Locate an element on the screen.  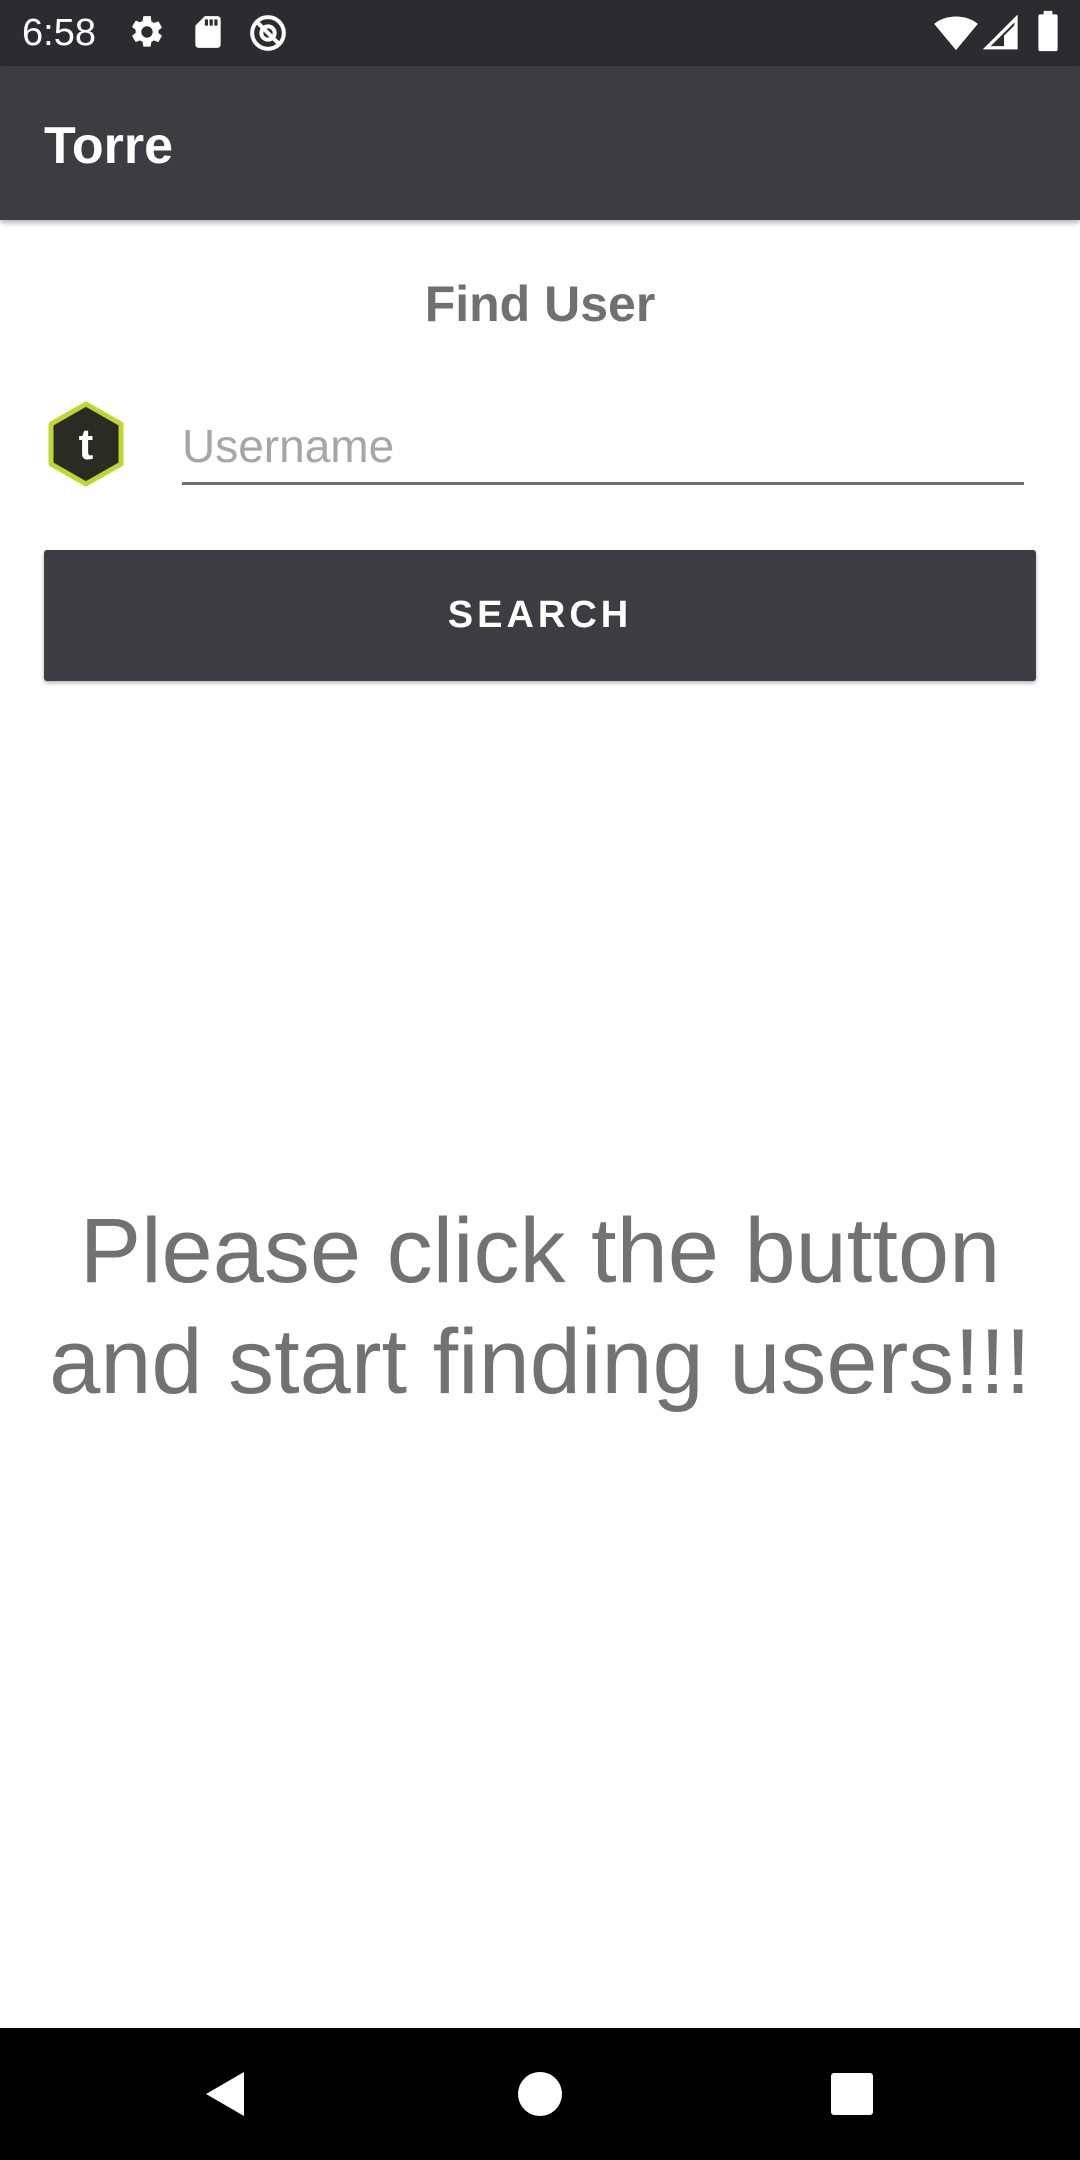
gear-icon is located at coordinates (147, 31).